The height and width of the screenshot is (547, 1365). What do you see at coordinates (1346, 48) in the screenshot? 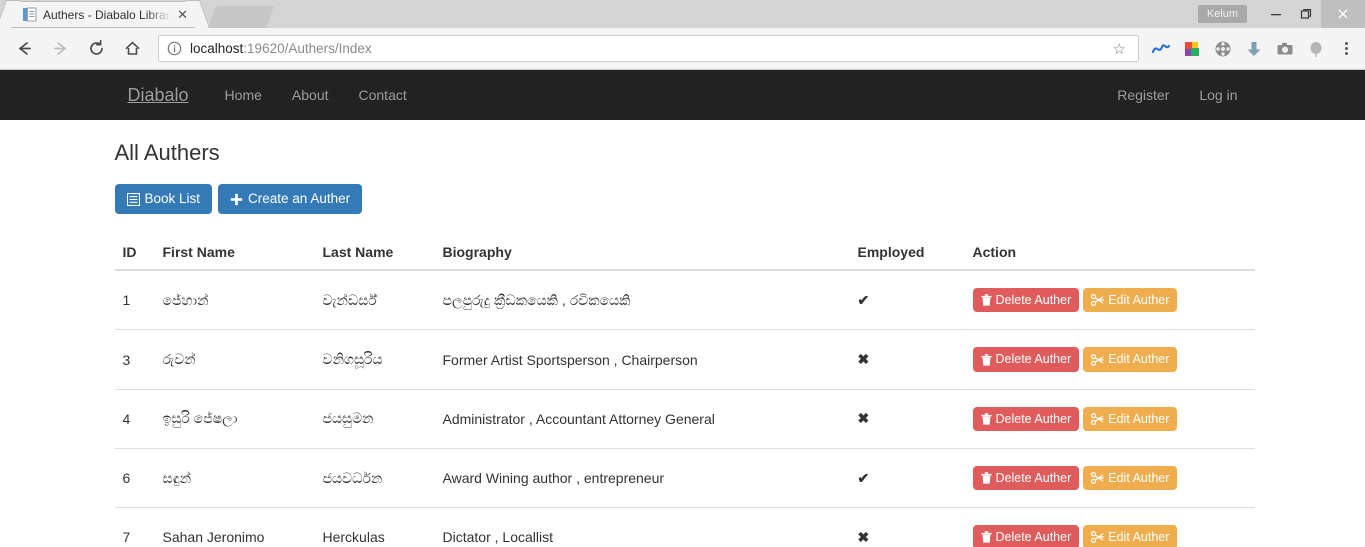
I see `chrome-menu-icon` at bounding box center [1346, 48].